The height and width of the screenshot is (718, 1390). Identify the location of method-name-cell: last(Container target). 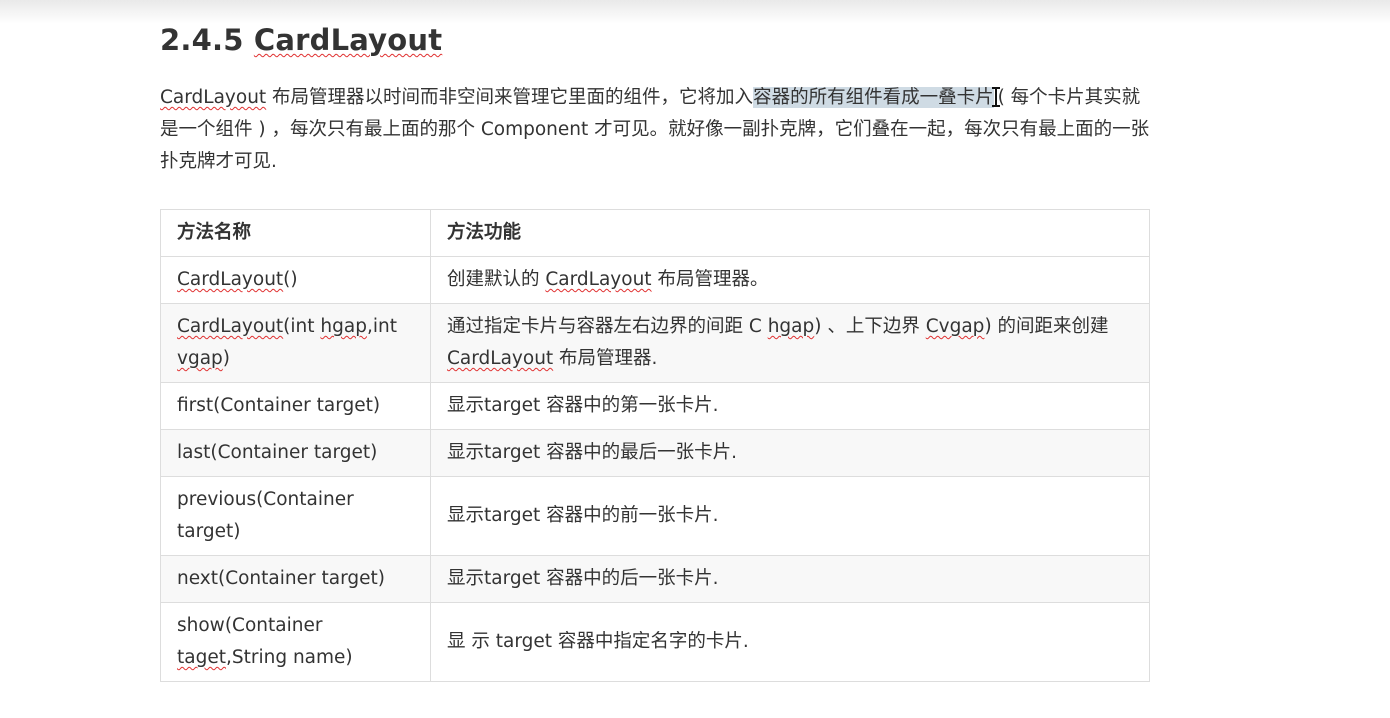
(295, 453).